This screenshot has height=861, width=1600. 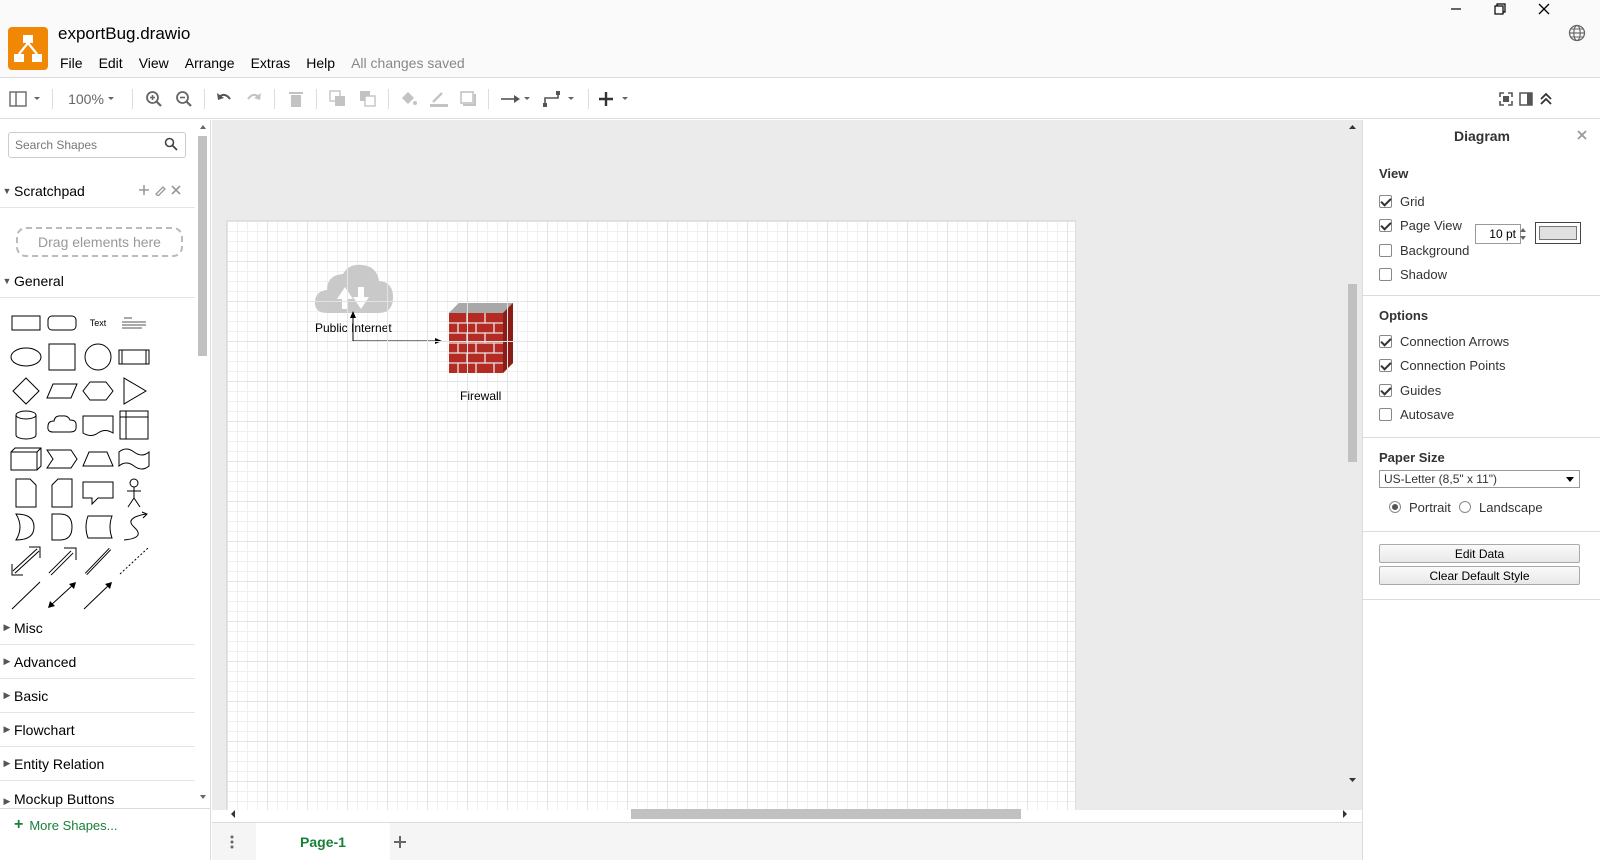 I want to click on to-front-icon, so click(x=338, y=99).